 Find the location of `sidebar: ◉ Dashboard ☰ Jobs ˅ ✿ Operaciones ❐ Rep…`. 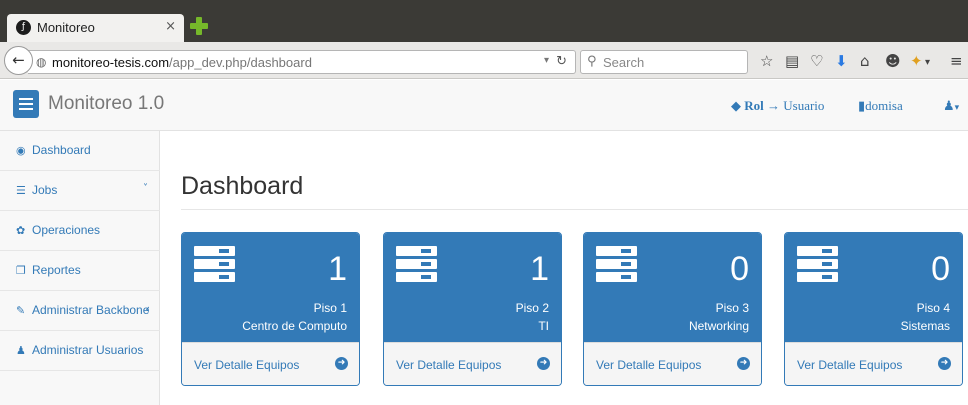

sidebar: ◉ Dashboard ☰ Jobs ˅ ✿ Operaciones ❐ Rep… is located at coordinates (80, 268).